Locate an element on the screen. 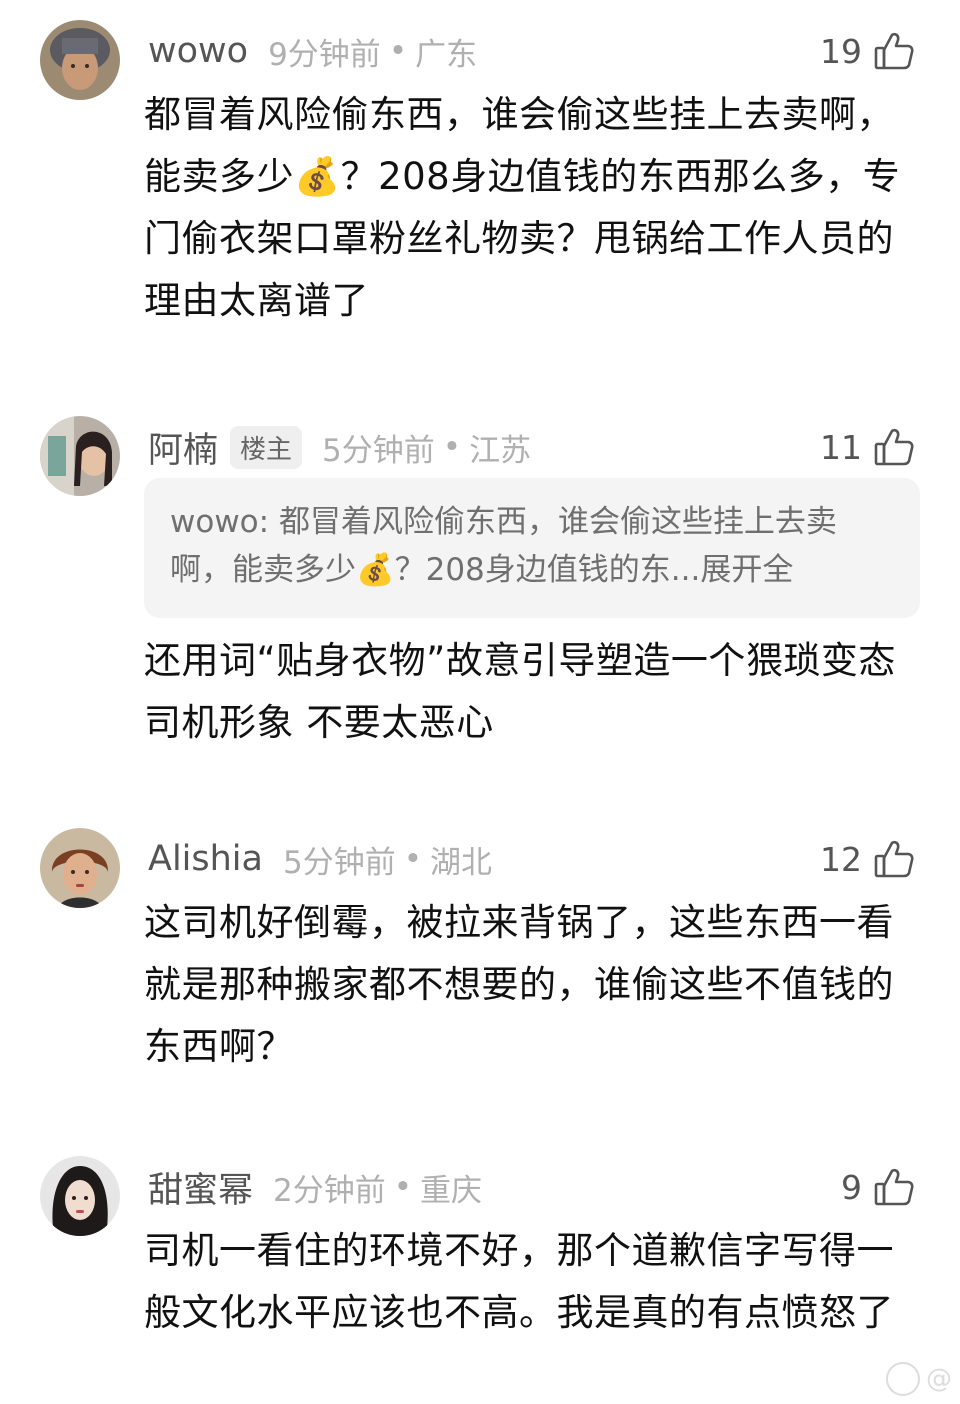 Image resolution: width=960 pixels, height=1404 pixels. username: 甜蜜幂 is located at coordinates (200, 1187).